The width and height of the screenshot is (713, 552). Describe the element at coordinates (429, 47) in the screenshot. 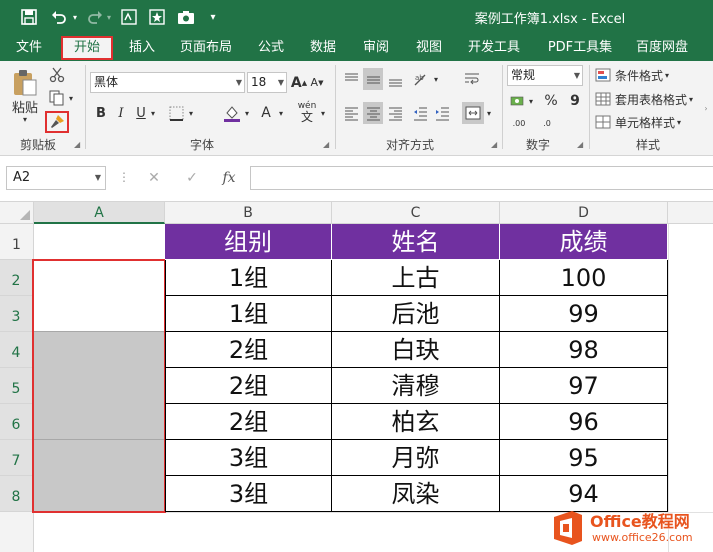

I see `tab-view: 视图` at that location.